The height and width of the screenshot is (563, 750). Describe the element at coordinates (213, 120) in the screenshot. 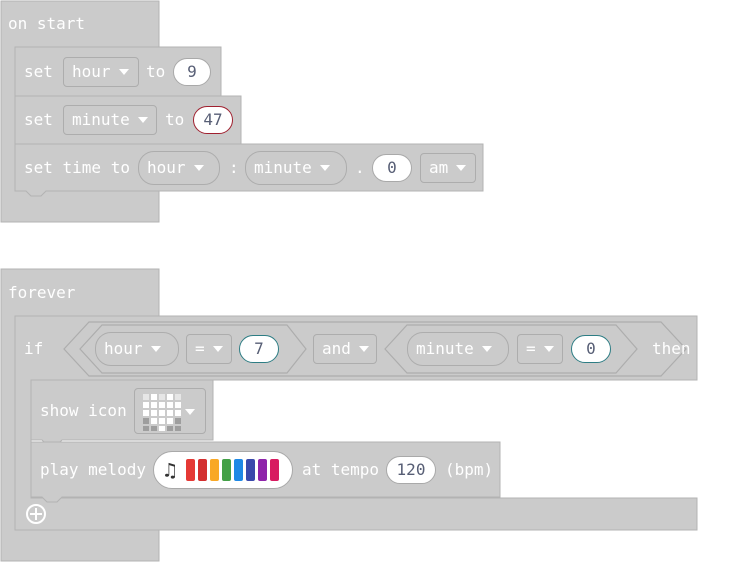

I see `minute-value-input: 47` at that location.